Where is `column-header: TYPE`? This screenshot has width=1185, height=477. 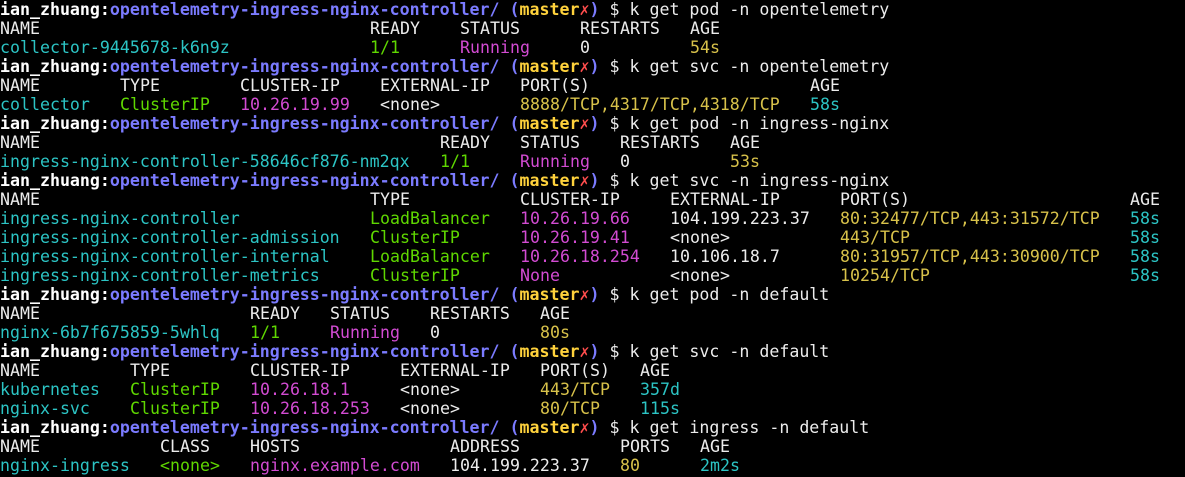 column-header: TYPE is located at coordinates (140, 85).